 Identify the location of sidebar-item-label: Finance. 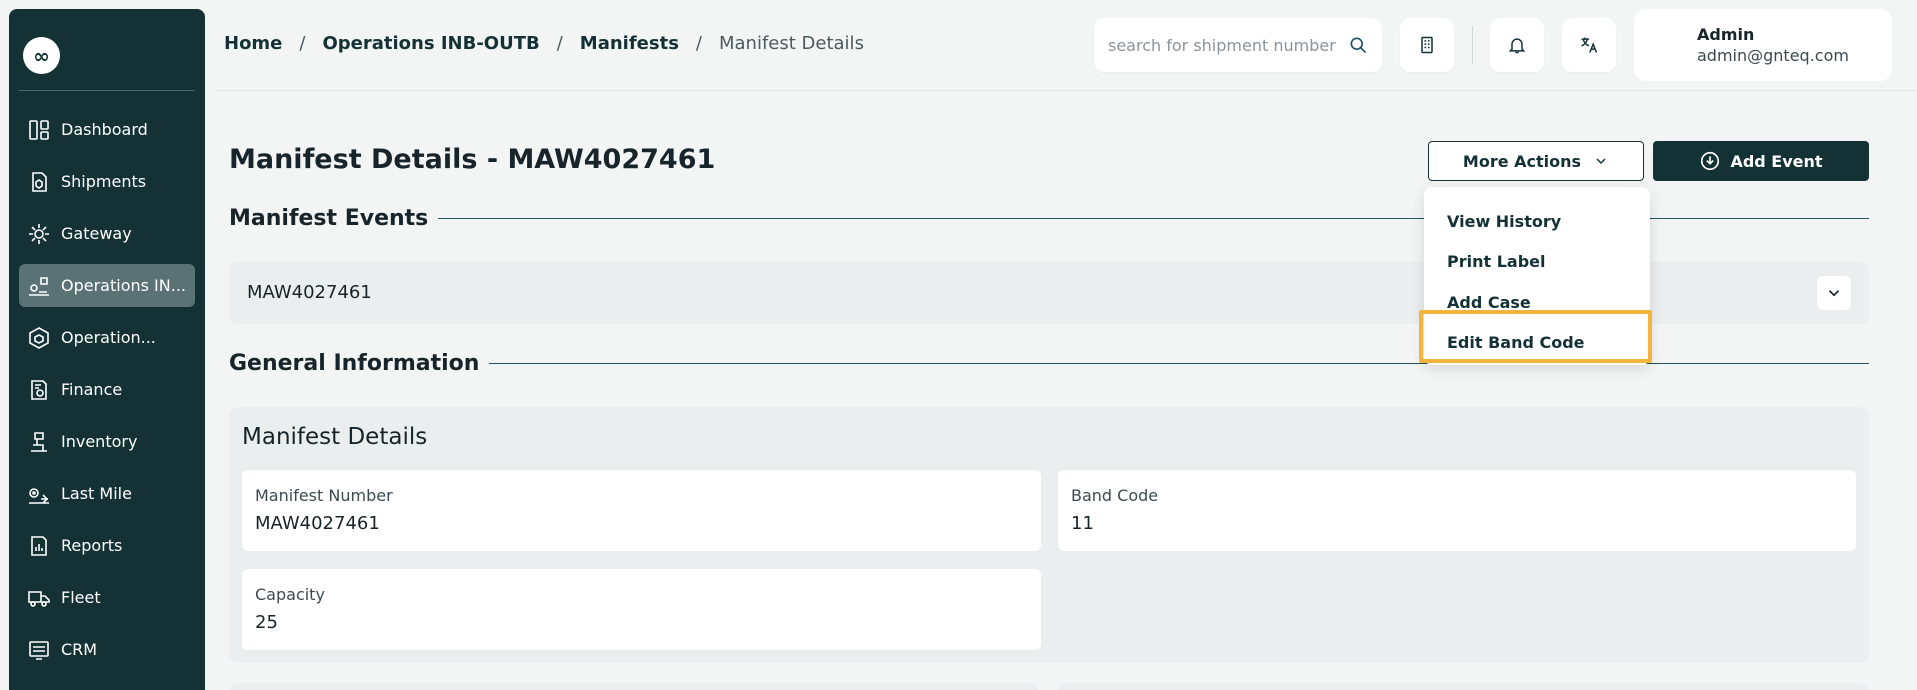
(92, 389).